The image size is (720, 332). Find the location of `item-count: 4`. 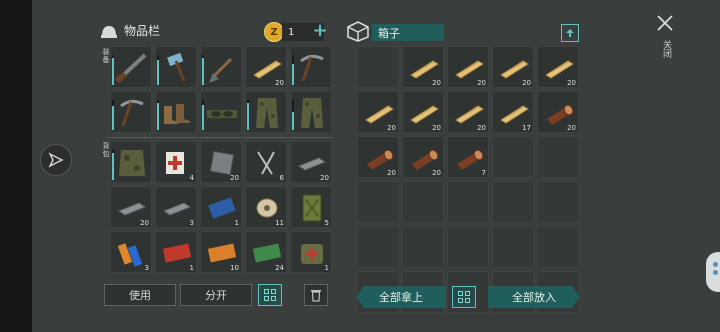

item-count: 4 is located at coordinates (191, 178).